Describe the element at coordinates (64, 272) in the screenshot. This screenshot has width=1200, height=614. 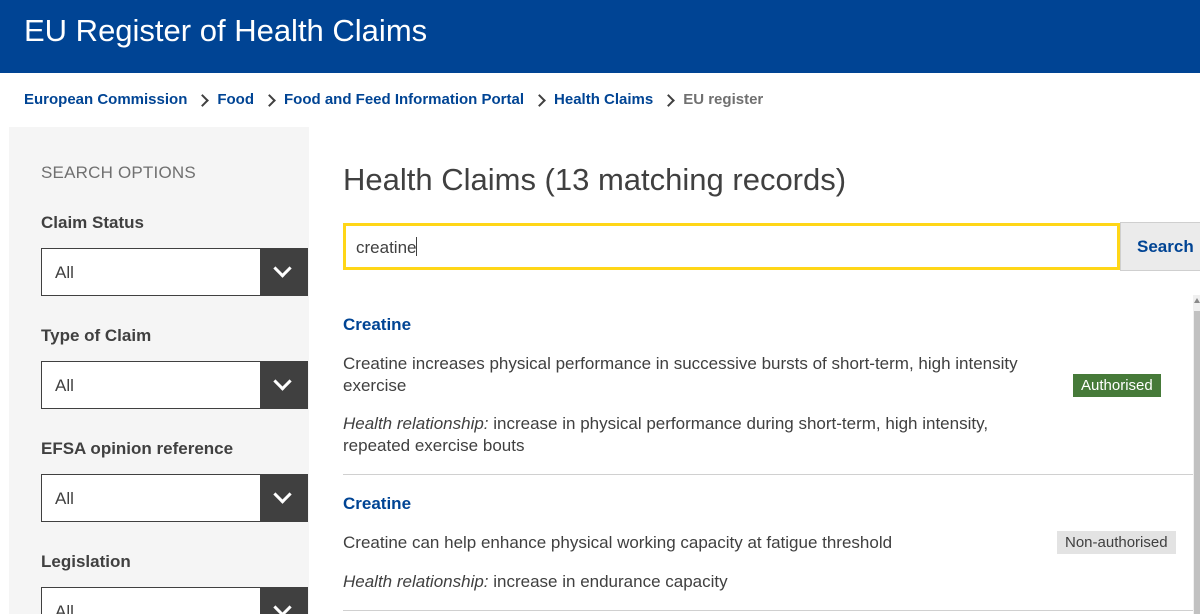
I see `claim-status-value: All` at that location.